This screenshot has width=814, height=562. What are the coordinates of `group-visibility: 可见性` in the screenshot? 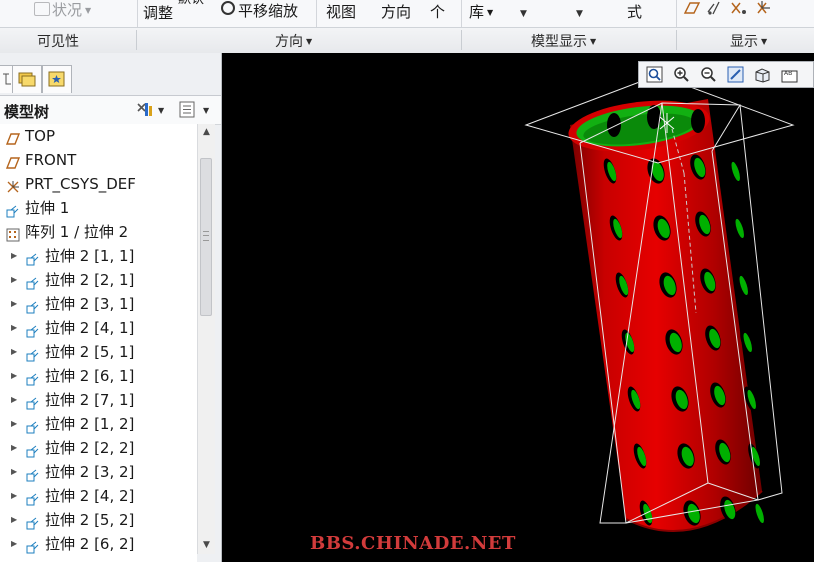 It's located at (58, 42).